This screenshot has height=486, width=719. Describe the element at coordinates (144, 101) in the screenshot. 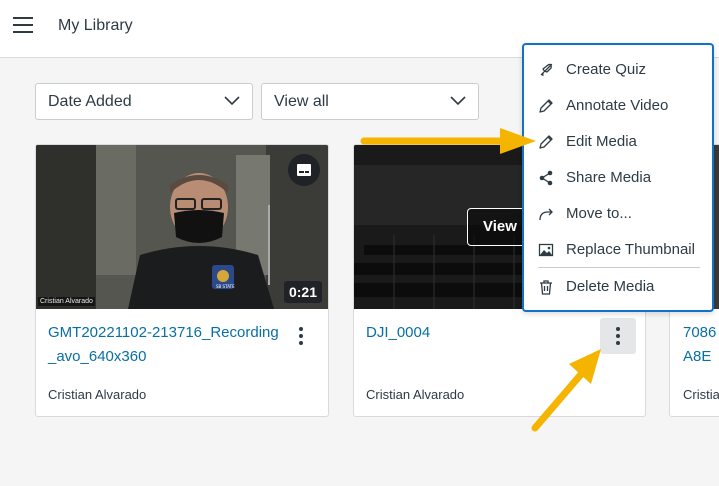

I see `sort-select: Date Added` at that location.